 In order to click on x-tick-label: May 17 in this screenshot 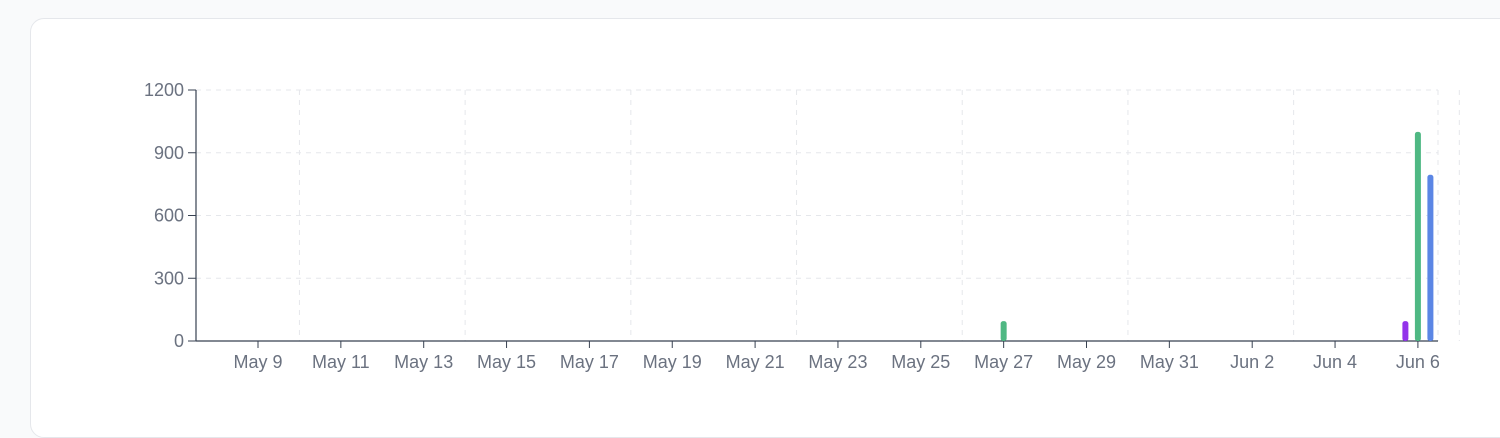, I will do `click(589, 362)`.